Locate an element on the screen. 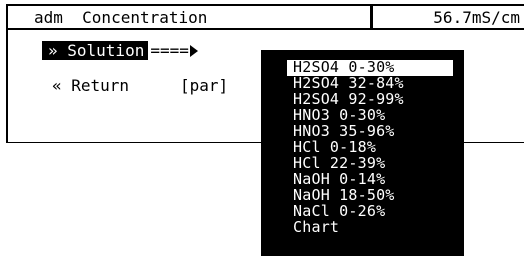 The width and height of the screenshot is (524, 258). solution-row: » Solution ==== is located at coordinates (120, 50).